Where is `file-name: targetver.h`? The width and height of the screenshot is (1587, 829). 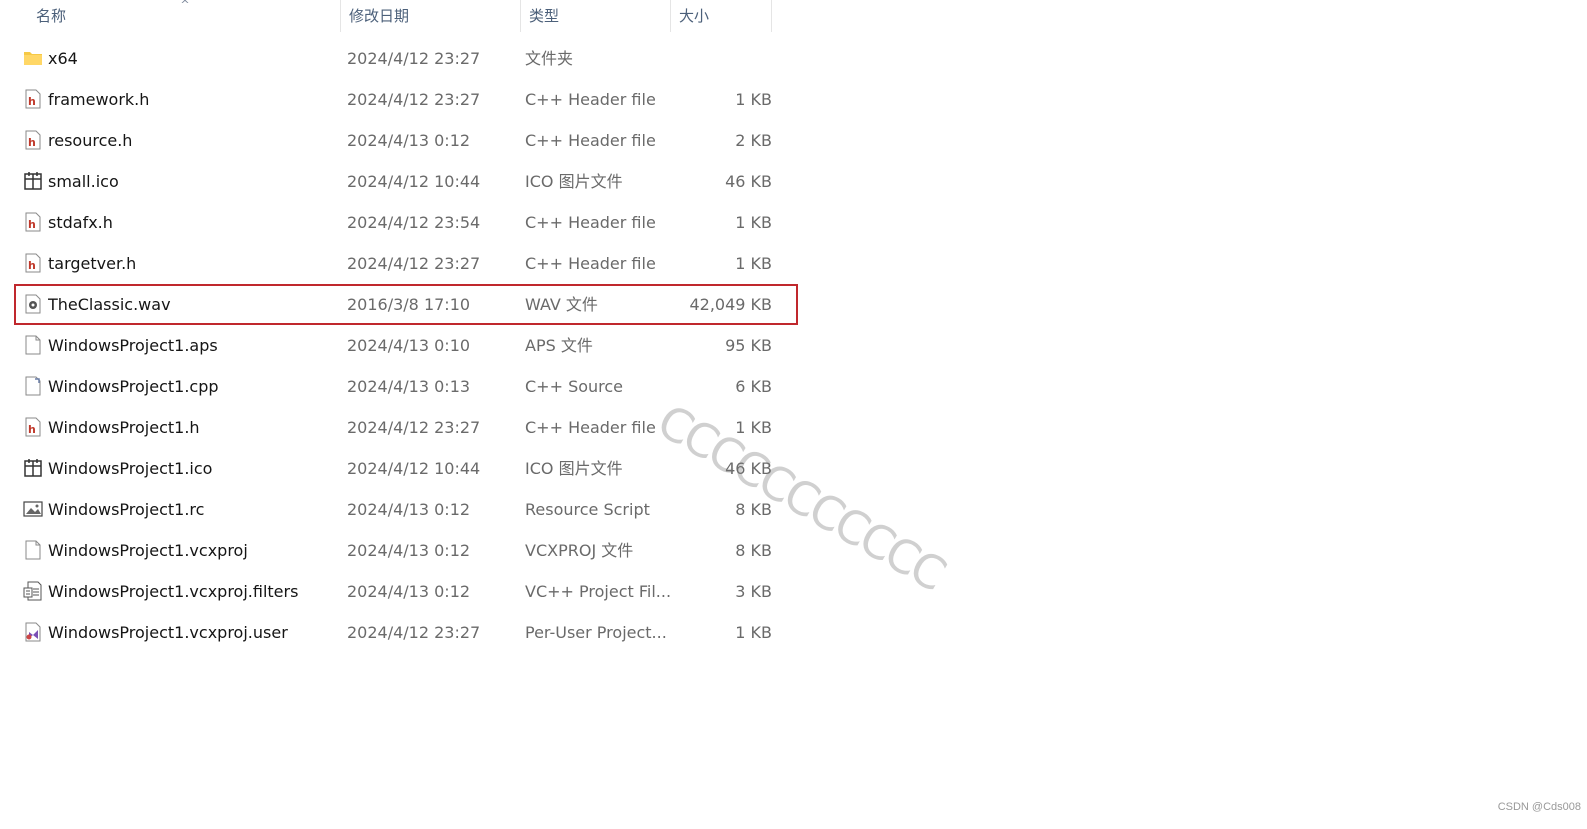
file-name: targetver.h is located at coordinates (92, 263).